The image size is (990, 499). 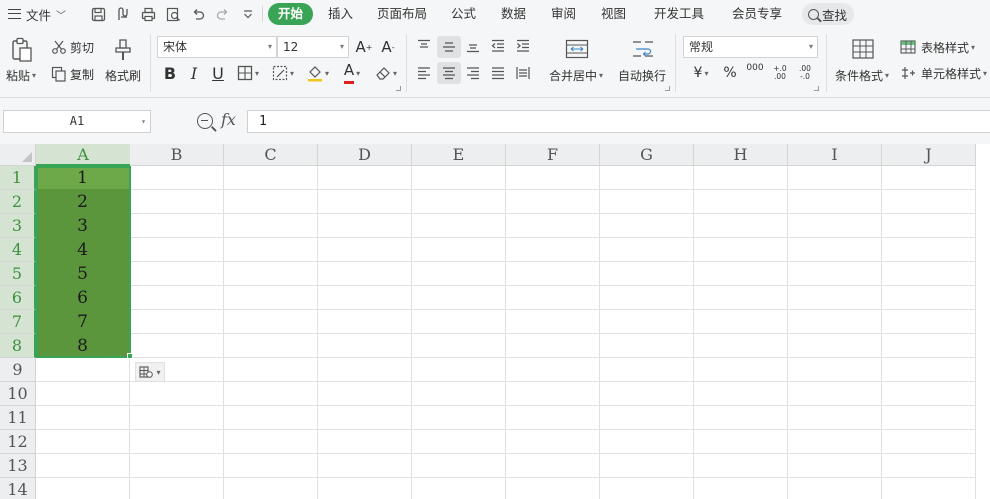 What do you see at coordinates (757, 14) in the screenshot?
I see `tab-membership: 会员专享` at bounding box center [757, 14].